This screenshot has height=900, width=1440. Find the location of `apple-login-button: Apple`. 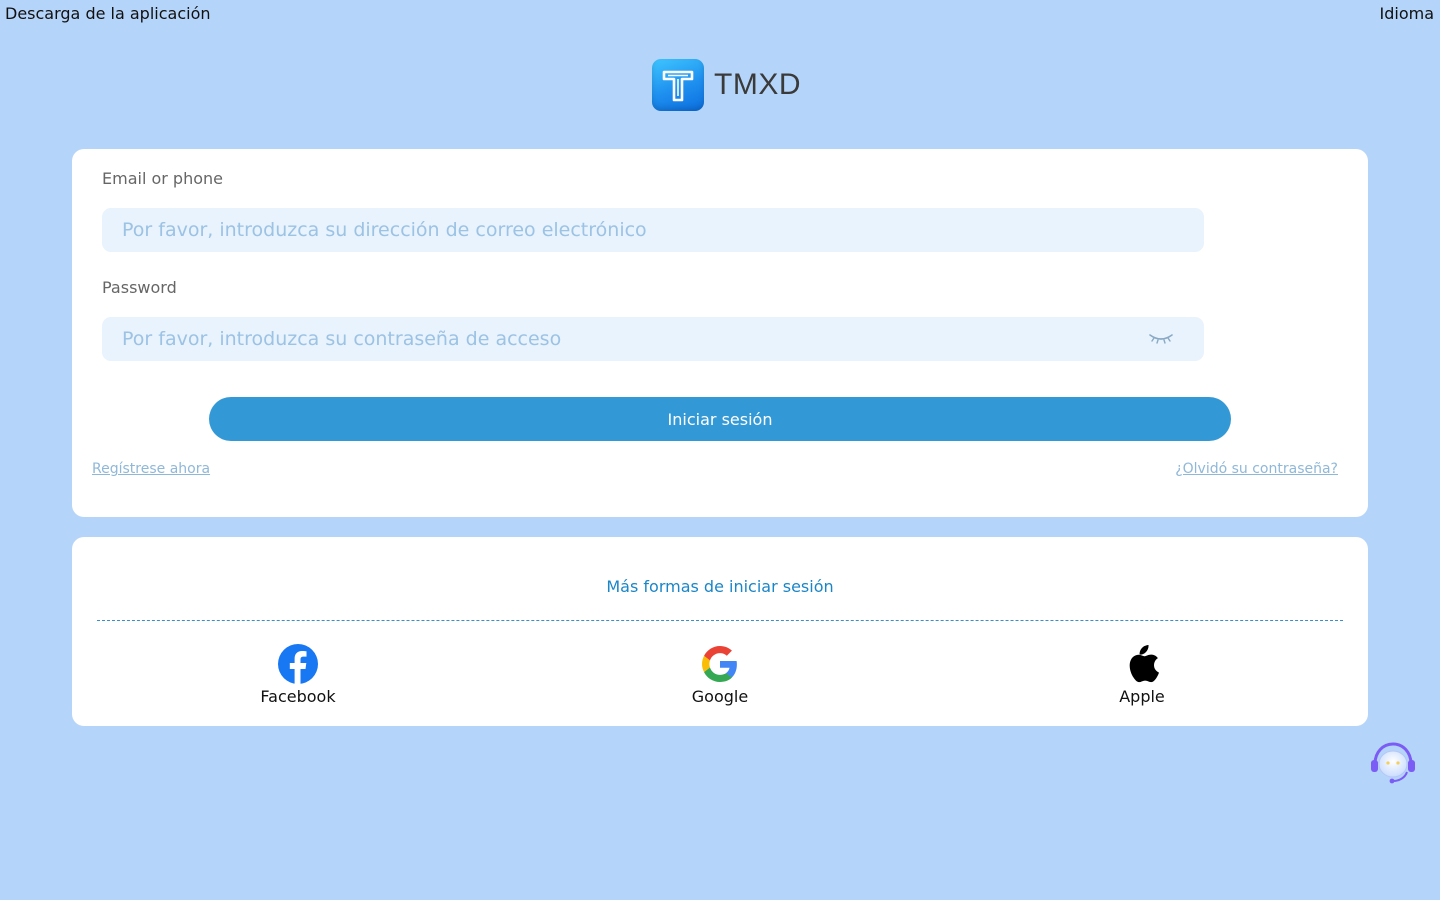

apple-login-button: Apple is located at coordinates (1142, 674).